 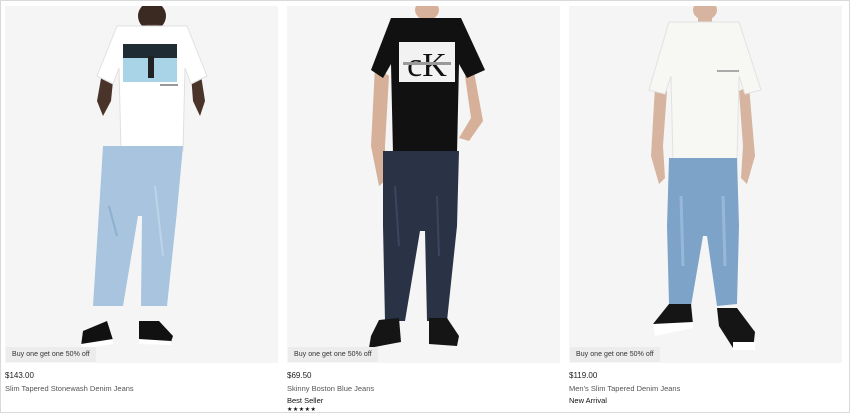 What do you see at coordinates (299, 375) in the screenshot?
I see `product-price: $69.50` at bounding box center [299, 375].